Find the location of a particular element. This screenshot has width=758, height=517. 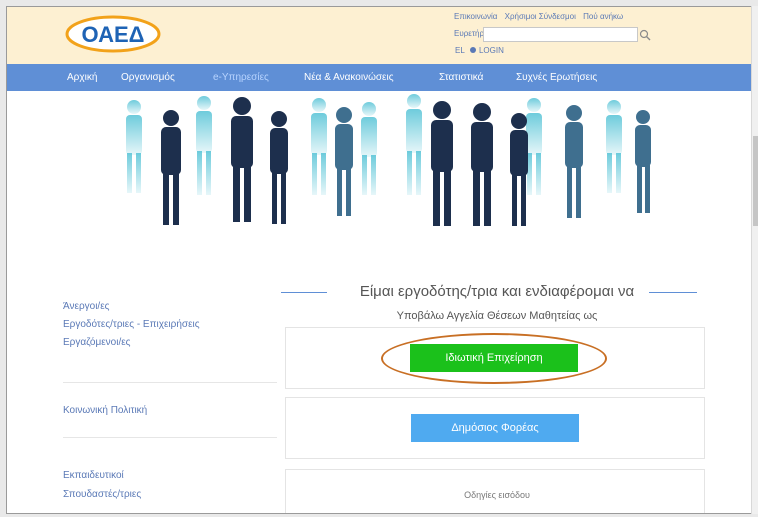

oaed-logo: ΟΑΕΔ is located at coordinates (113, 34).